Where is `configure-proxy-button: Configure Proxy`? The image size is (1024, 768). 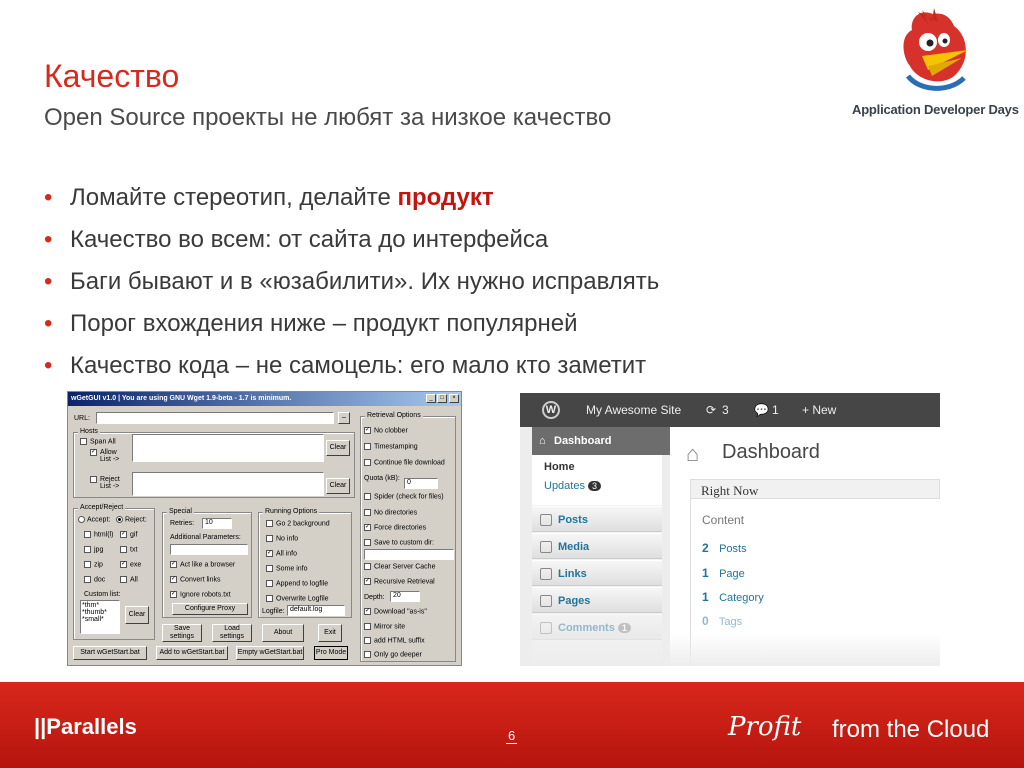
configure-proxy-button: Configure Proxy is located at coordinates (210, 609).